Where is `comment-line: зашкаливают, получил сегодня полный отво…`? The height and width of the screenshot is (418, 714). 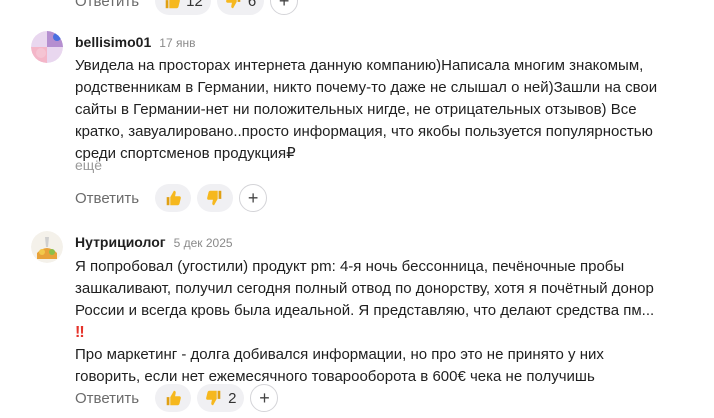 comment-line: зашкаливают, получил сегодня полный отво… is located at coordinates (364, 288).